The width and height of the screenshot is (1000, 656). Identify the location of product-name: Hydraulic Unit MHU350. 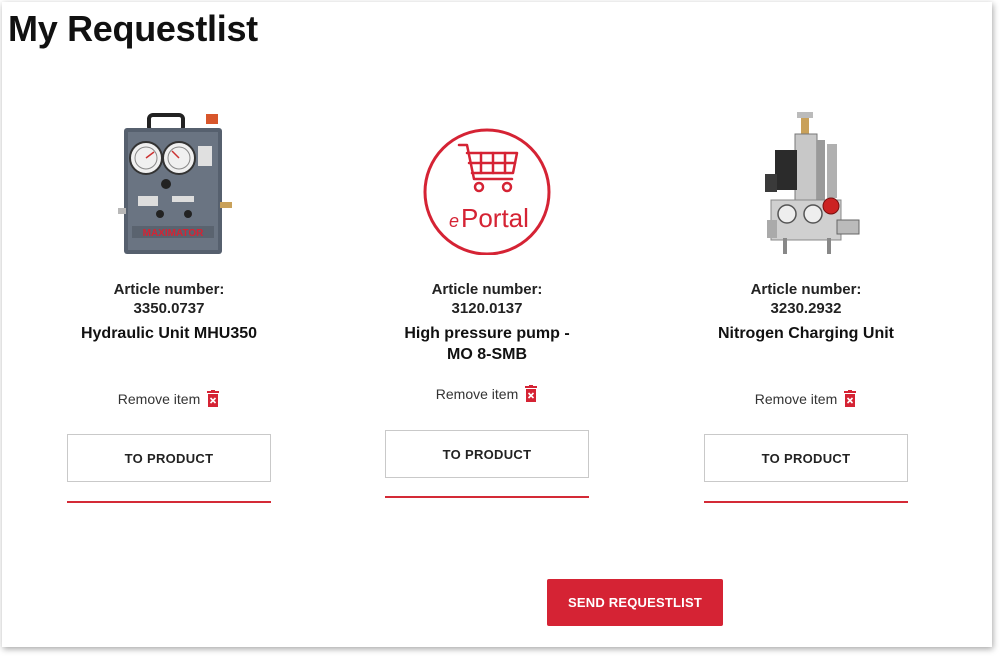
(169, 333).